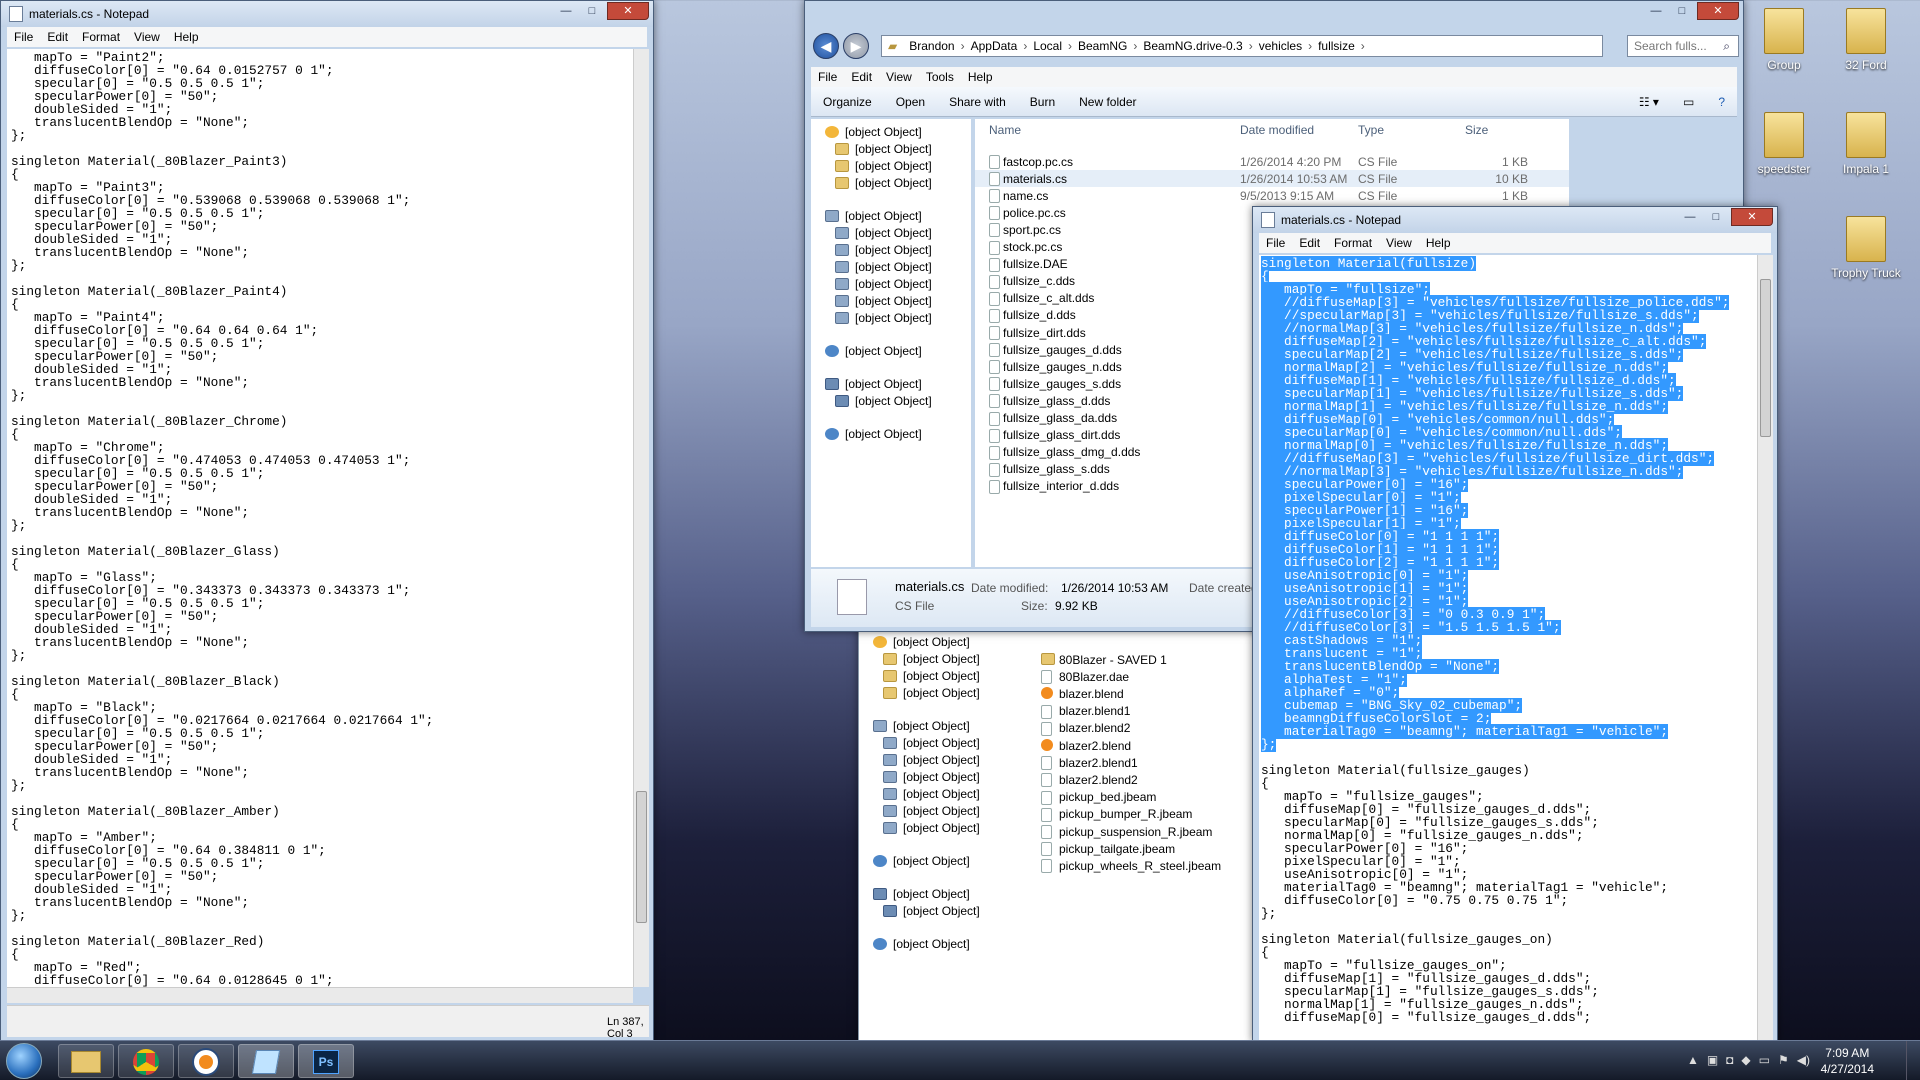 Image resolution: width=1920 pixels, height=1080 pixels. What do you see at coordinates (1784, 40) in the screenshot?
I see `desktop-icon-group: Group` at bounding box center [1784, 40].